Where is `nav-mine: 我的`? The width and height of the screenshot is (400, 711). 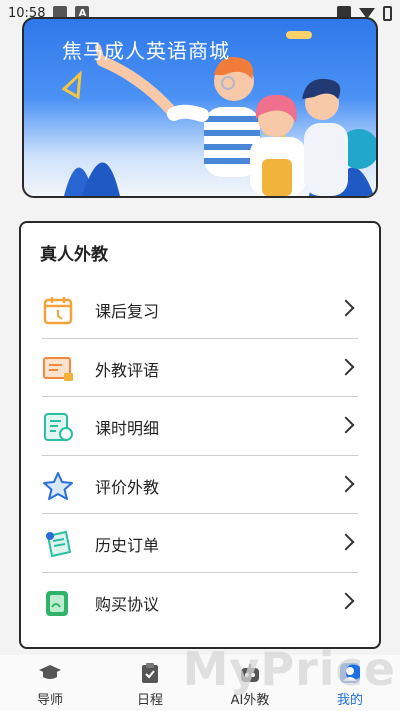
nav-mine: 我的 is located at coordinates (350, 683).